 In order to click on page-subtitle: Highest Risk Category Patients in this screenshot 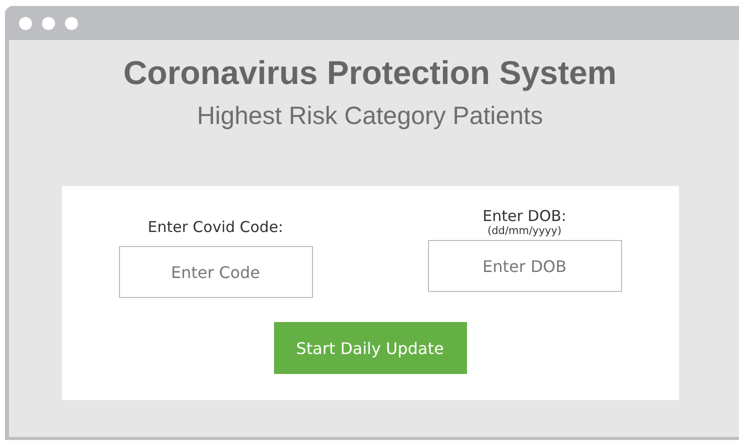, I will do `click(370, 116)`.